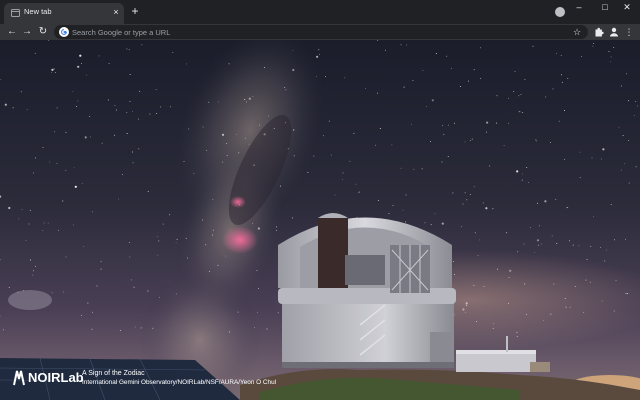 The image size is (640, 400). Describe the element at coordinates (599, 32) in the screenshot. I see `puzzle-icon` at that location.